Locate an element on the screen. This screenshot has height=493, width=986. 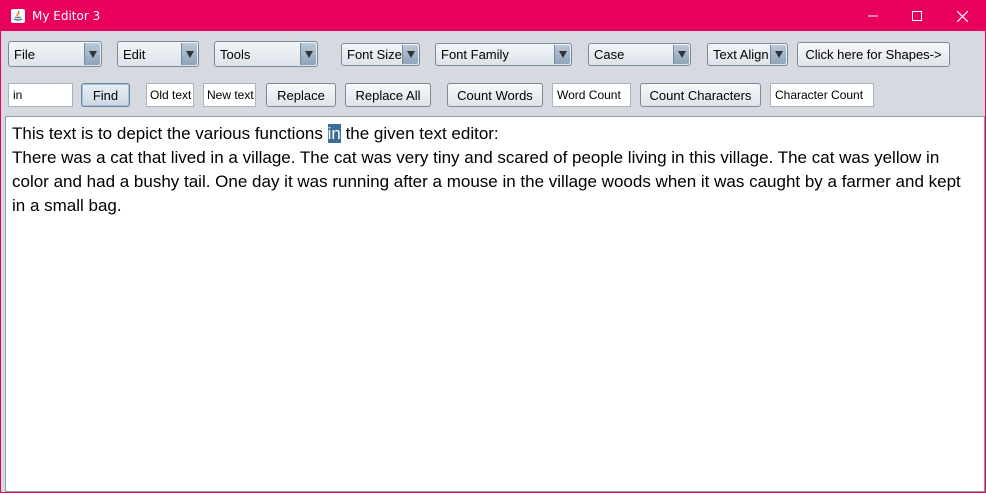
character-count-field: Character Count is located at coordinates (822, 95).